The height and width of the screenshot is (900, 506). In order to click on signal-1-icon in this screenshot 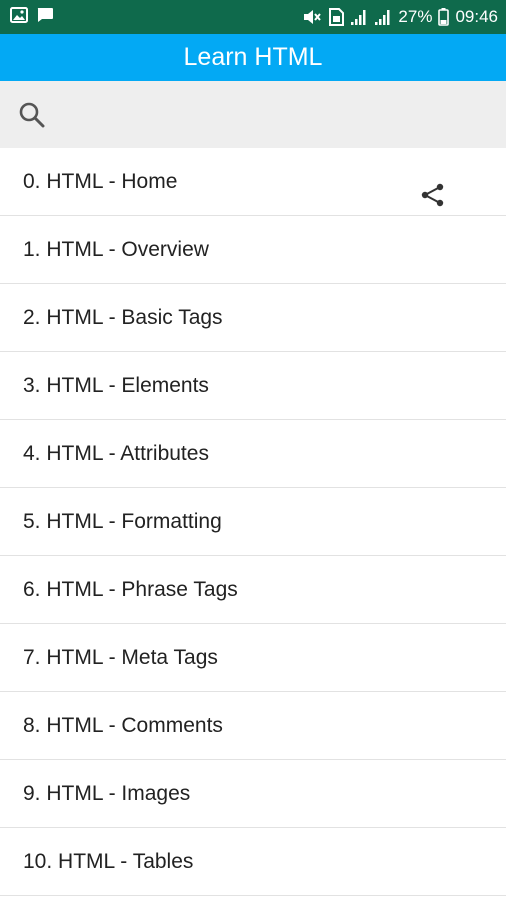, I will do `click(359, 17)`.